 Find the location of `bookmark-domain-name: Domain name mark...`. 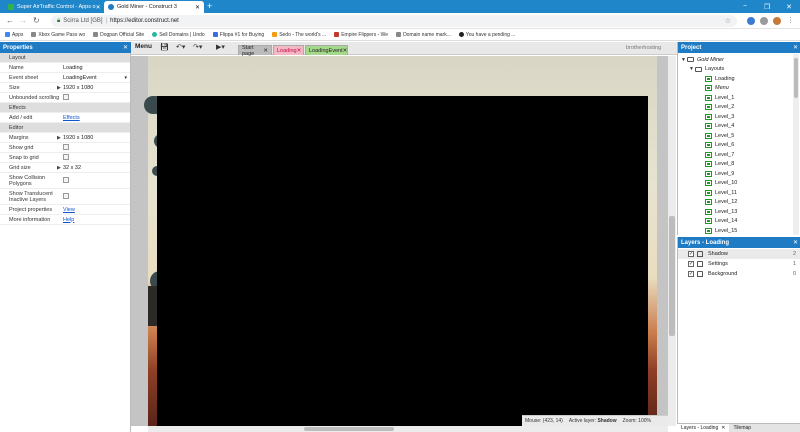

bookmark-domain-name: Domain name mark... is located at coordinates (423, 35).